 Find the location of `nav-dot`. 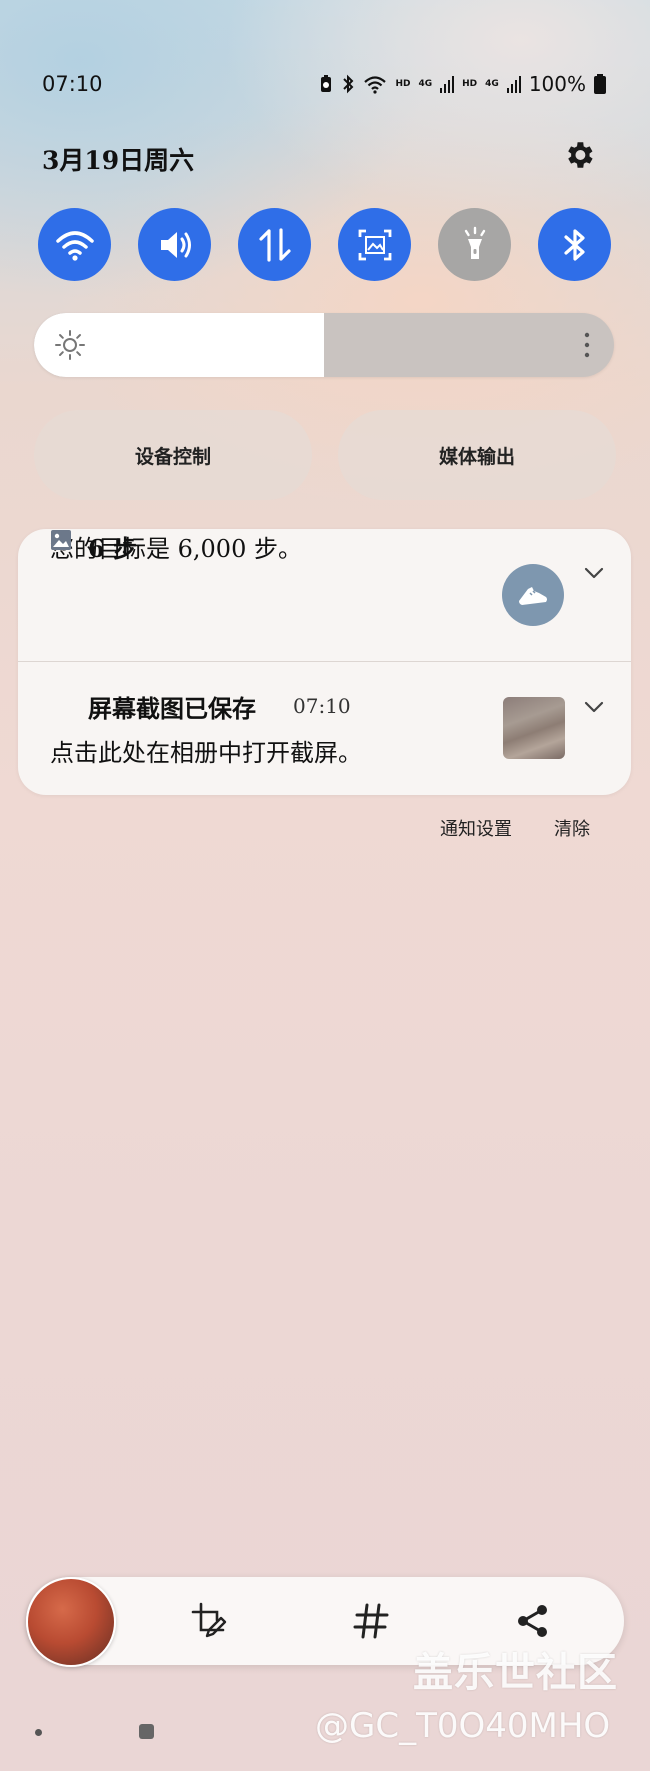

nav-dot is located at coordinates (38, 1732).